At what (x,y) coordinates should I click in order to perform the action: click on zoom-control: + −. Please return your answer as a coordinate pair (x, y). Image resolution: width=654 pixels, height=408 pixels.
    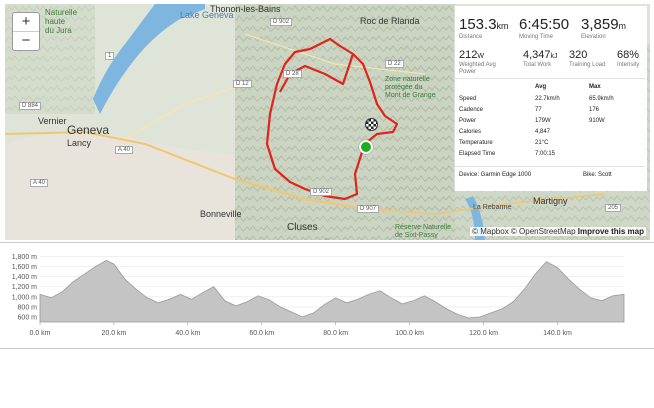
    Looking at the image, I should click on (26, 31).